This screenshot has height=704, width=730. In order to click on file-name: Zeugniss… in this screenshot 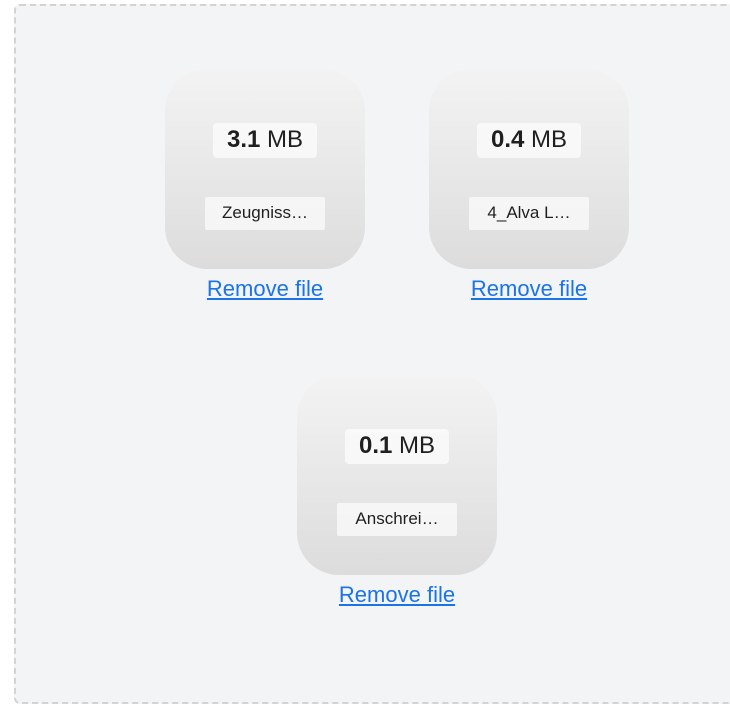, I will do `click(265, 213)`.